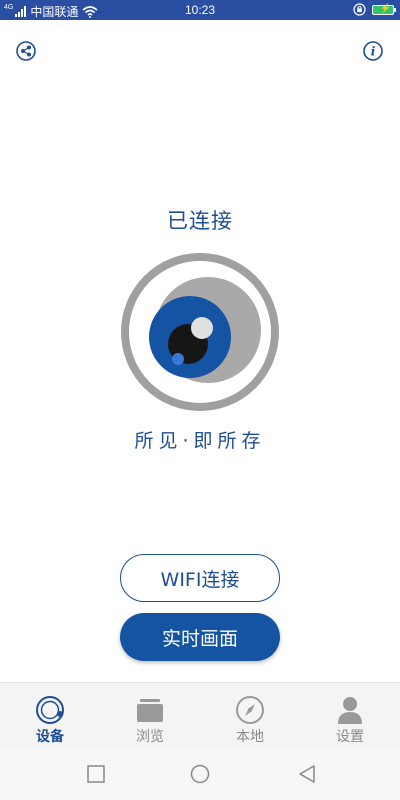 This screenshot has height=800, width=400. Describe the element at coordinates (200, 441) in the screenshot. I see `slogan-text: 所见·即所存` at that location.